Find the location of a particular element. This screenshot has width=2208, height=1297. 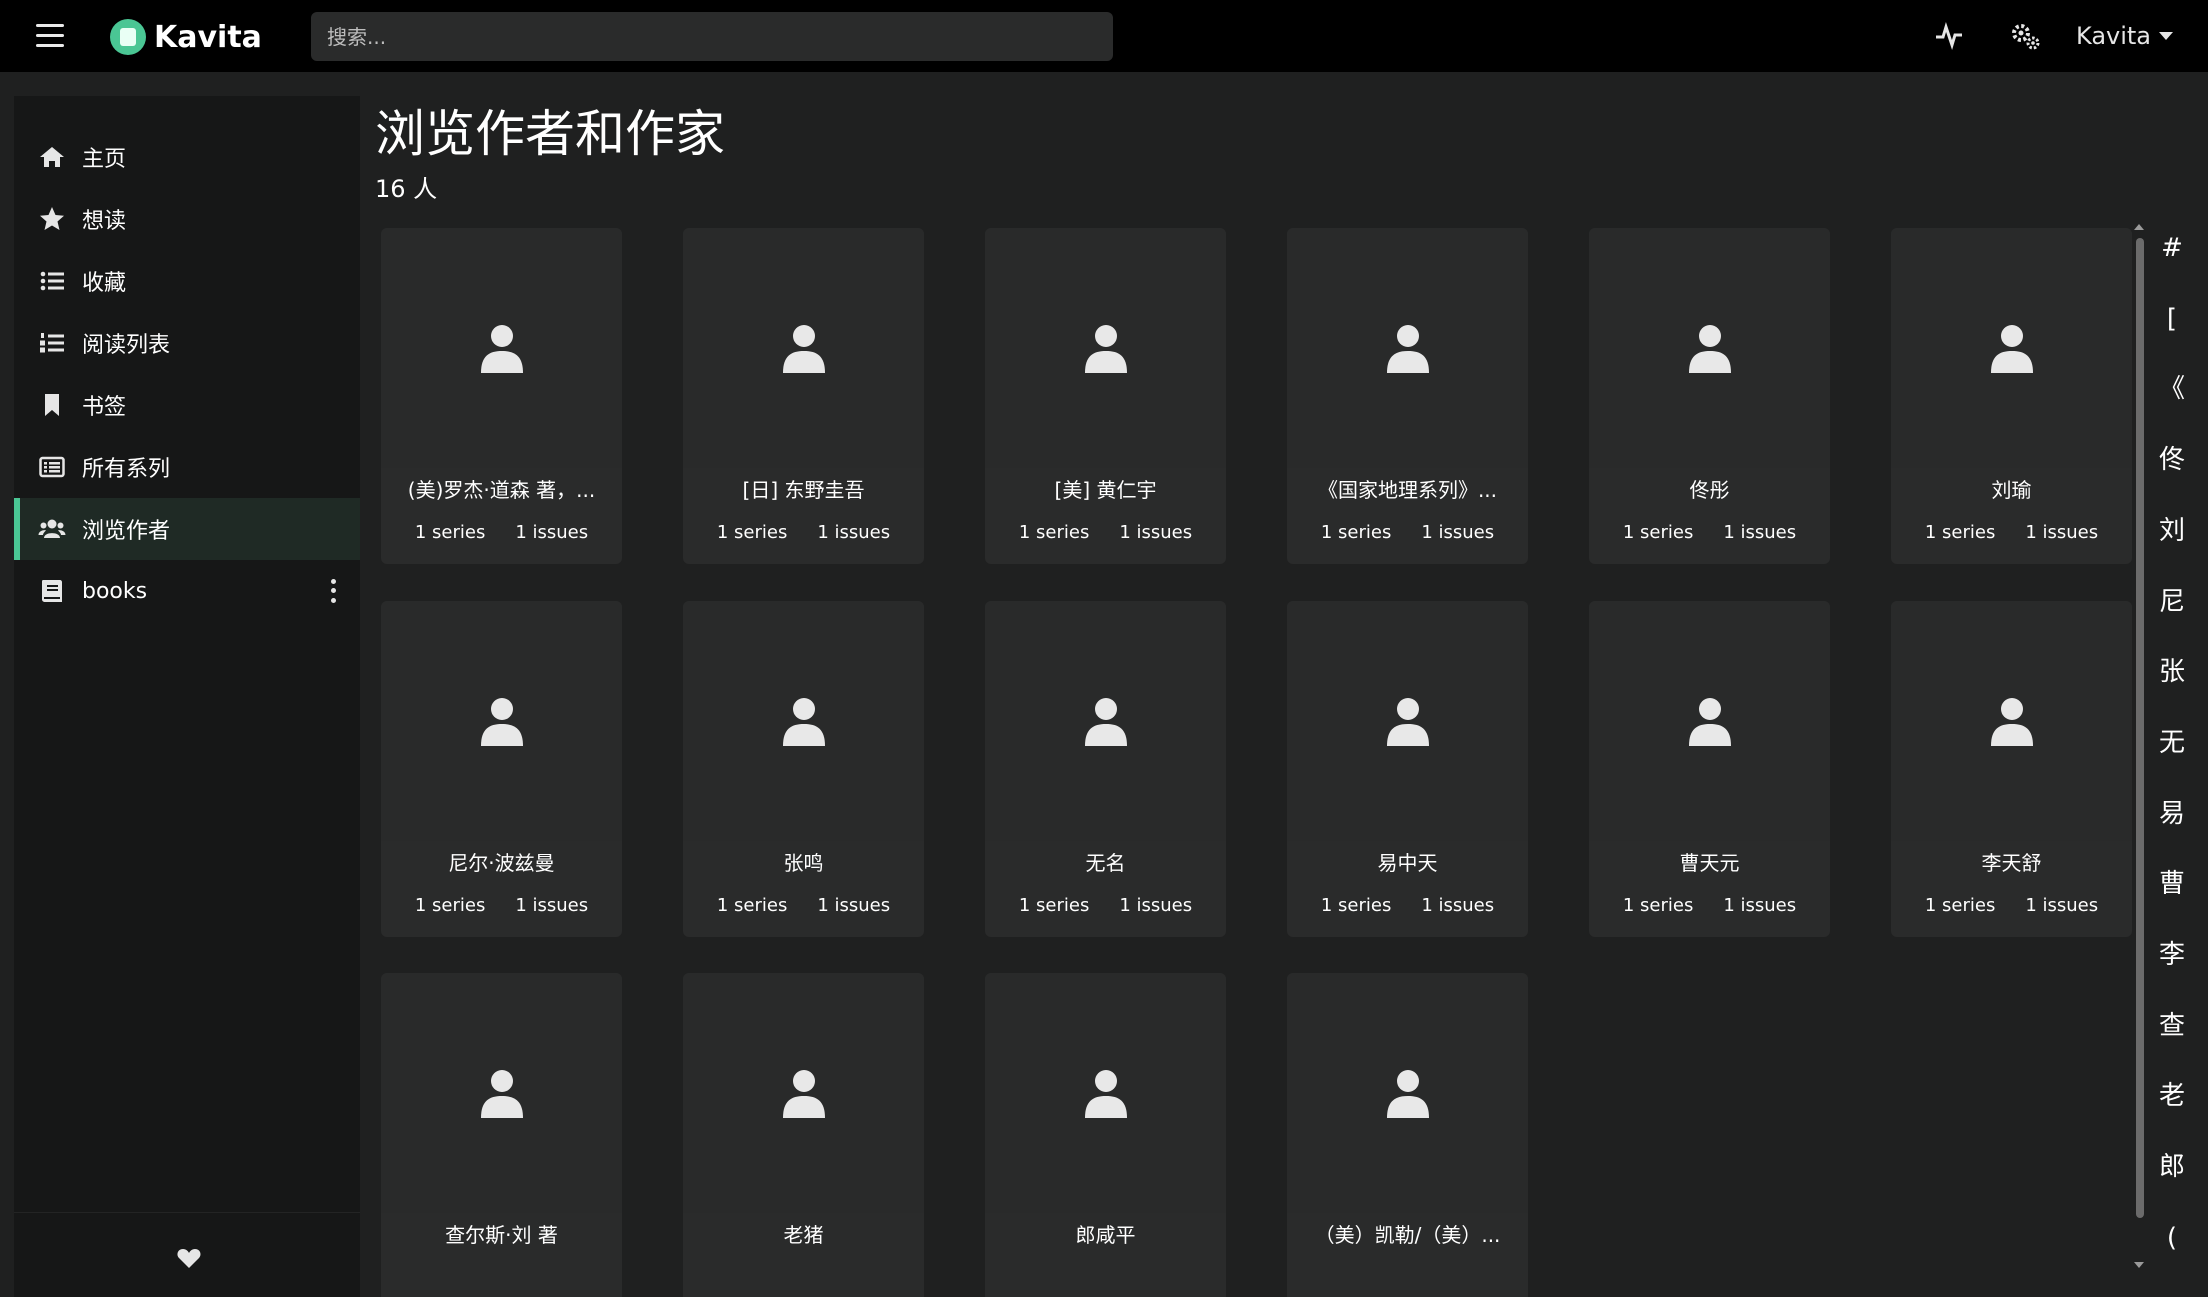

rectangle-list-icon is located at coordinates (52, 467).